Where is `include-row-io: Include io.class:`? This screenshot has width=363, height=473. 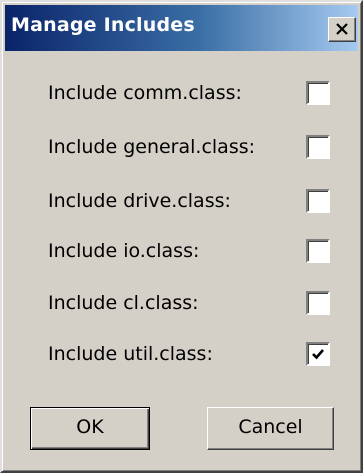
include-row-io: Include io.class: is located at coordinates (193, 252).